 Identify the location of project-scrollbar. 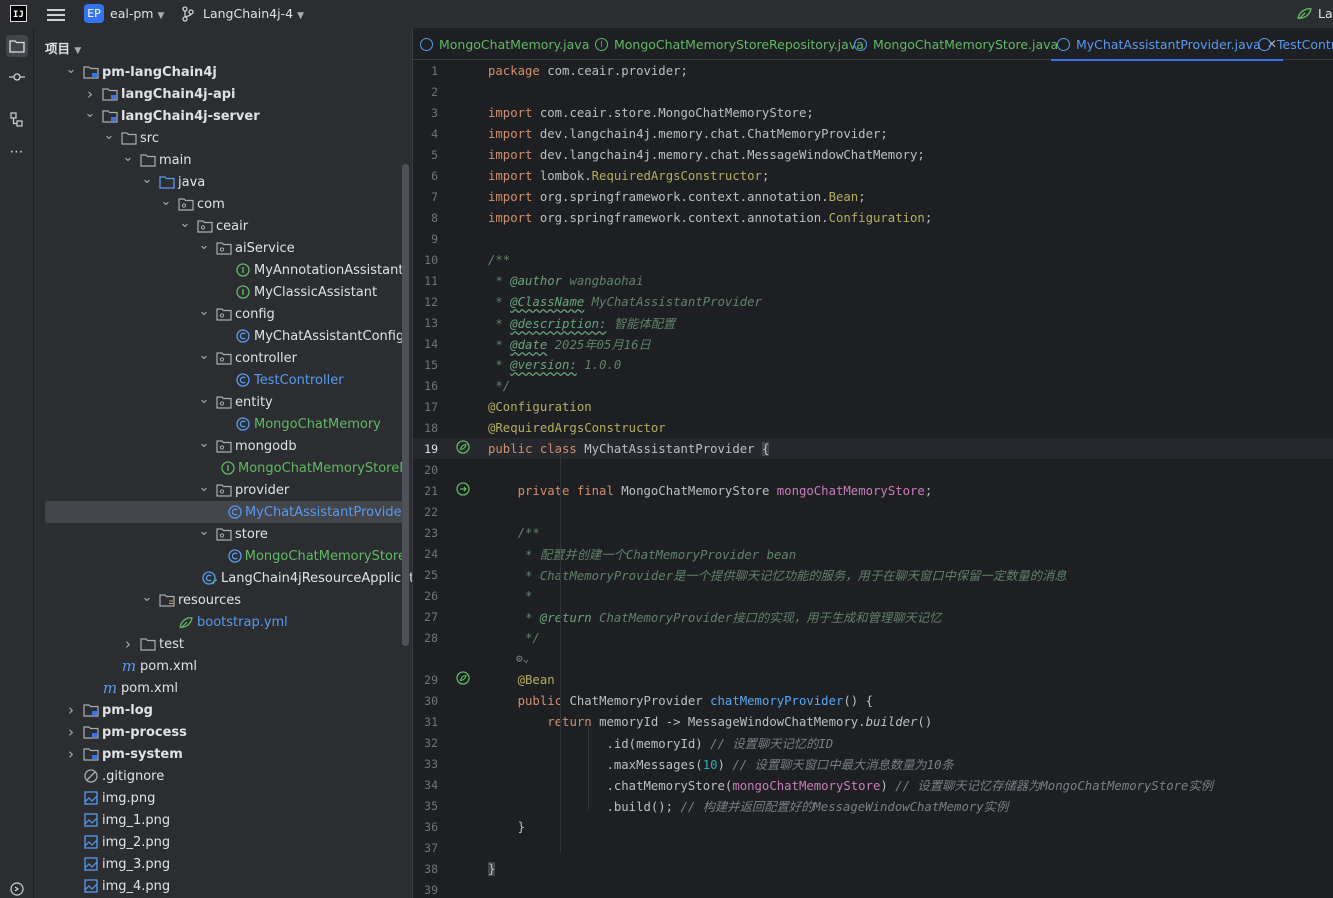
(405, 405).